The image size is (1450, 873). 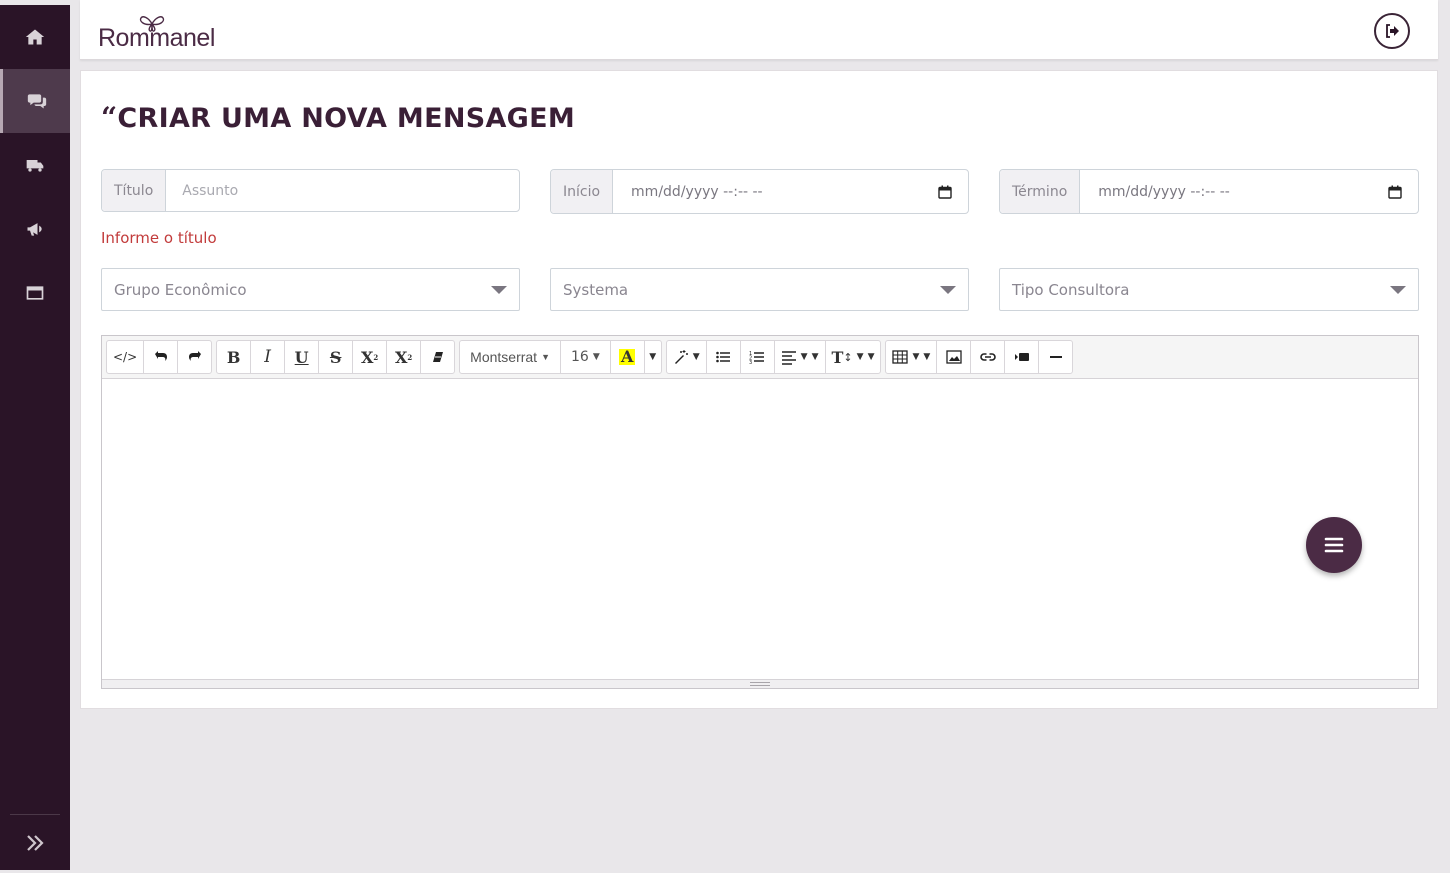 I want to click on text-color-button: A, so click(x=627, y=357).